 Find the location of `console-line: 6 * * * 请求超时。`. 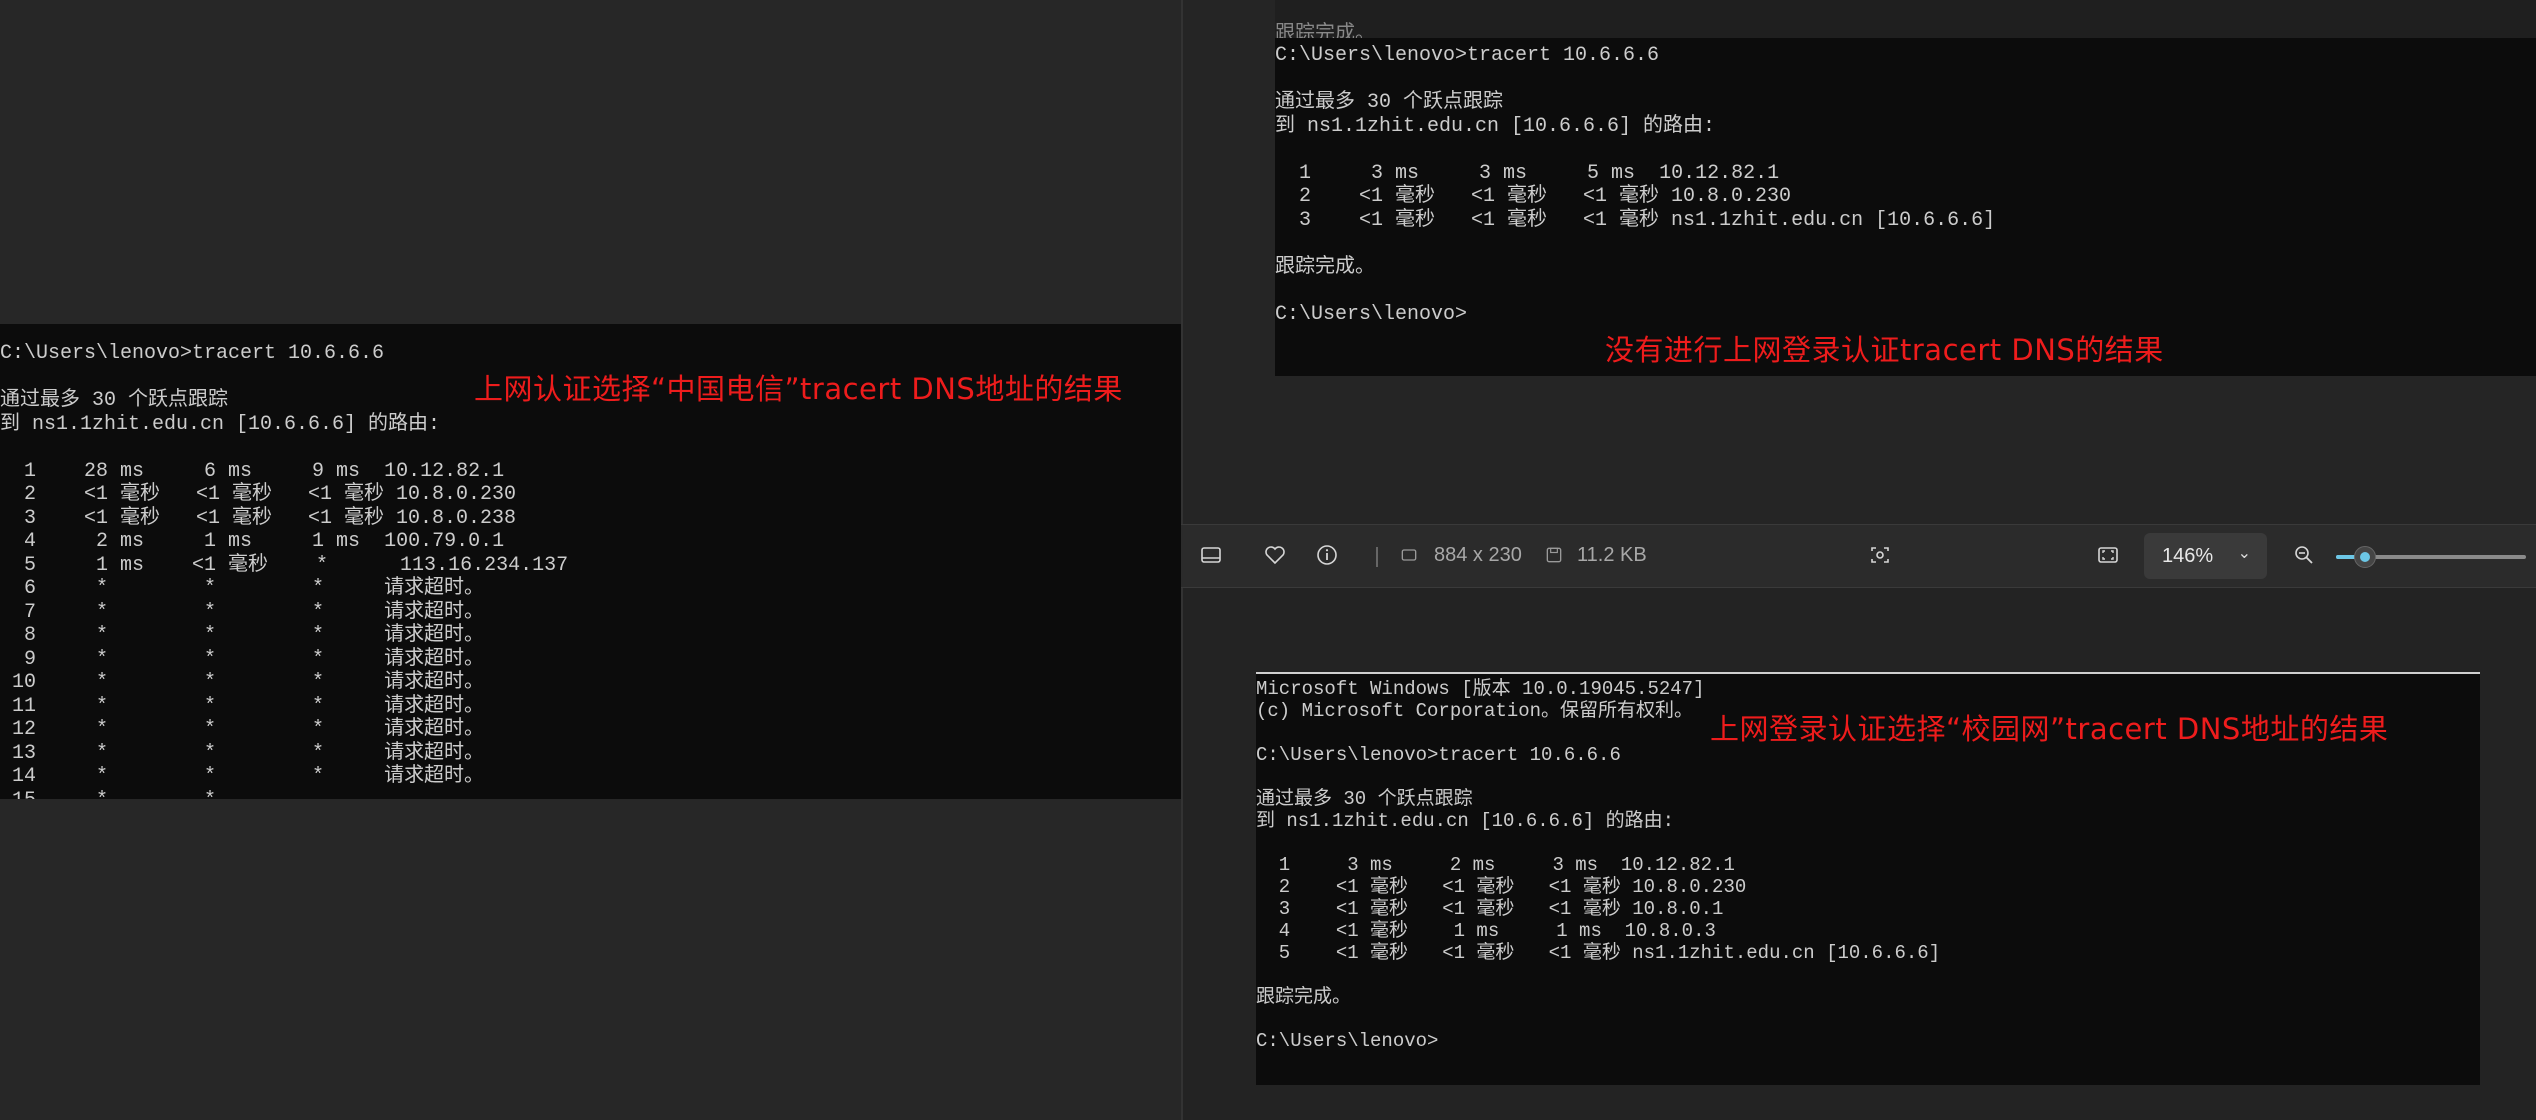

console-line: 6 * * * 请求超时。 is located at coordinates (242, 588).